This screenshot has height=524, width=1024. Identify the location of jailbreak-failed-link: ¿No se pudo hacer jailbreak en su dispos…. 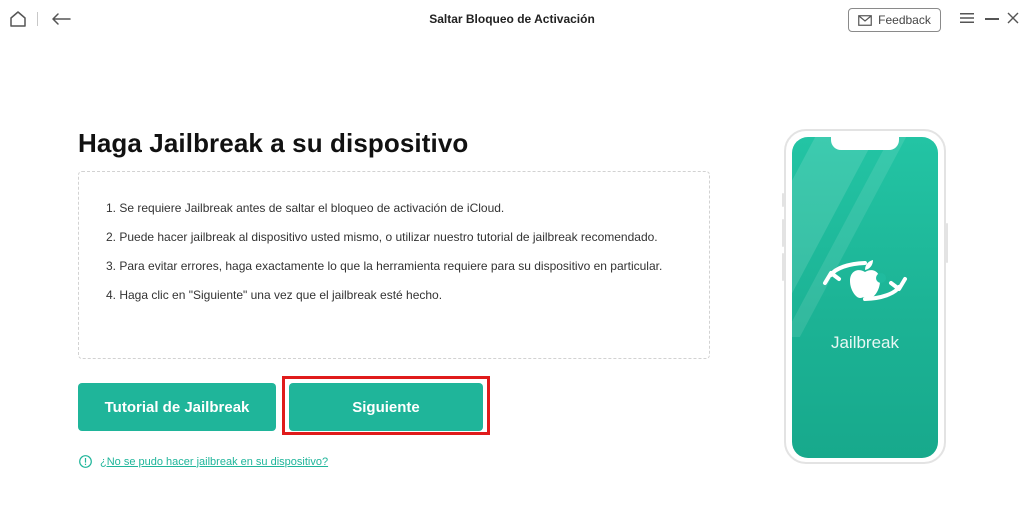
(214, 462).